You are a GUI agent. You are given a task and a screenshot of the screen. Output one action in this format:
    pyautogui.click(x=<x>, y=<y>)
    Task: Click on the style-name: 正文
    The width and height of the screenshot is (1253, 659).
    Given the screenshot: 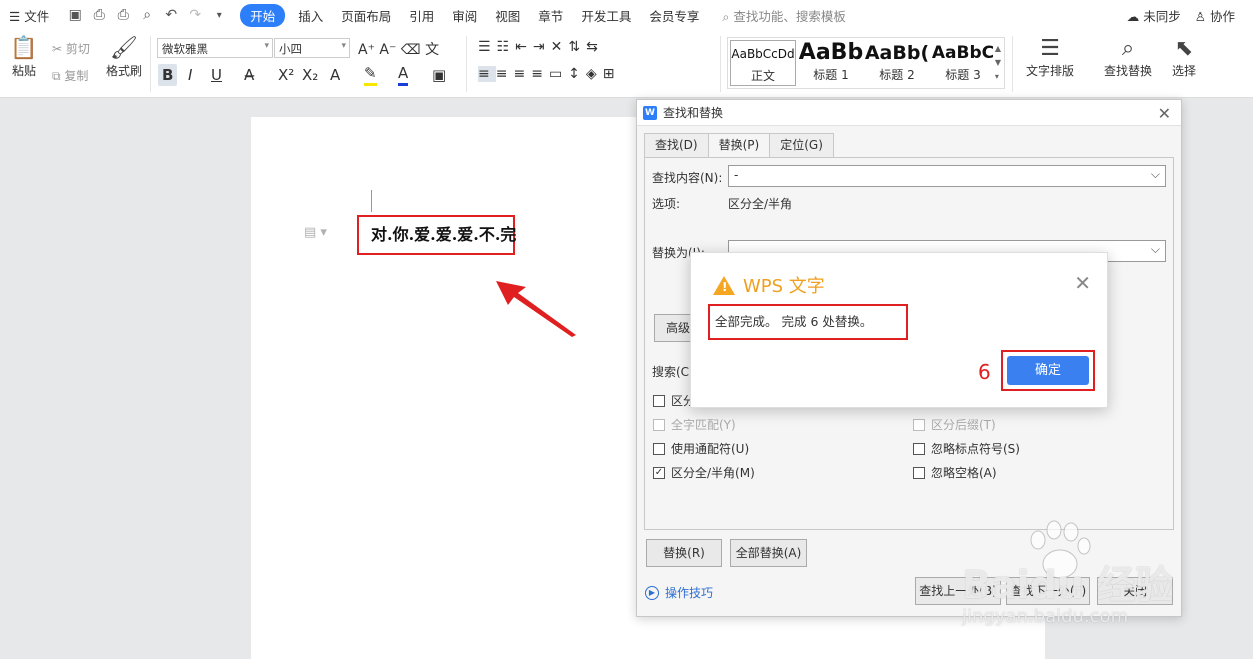 What is the action you would take?
    pyautogui.click(x=762, y=76)
    